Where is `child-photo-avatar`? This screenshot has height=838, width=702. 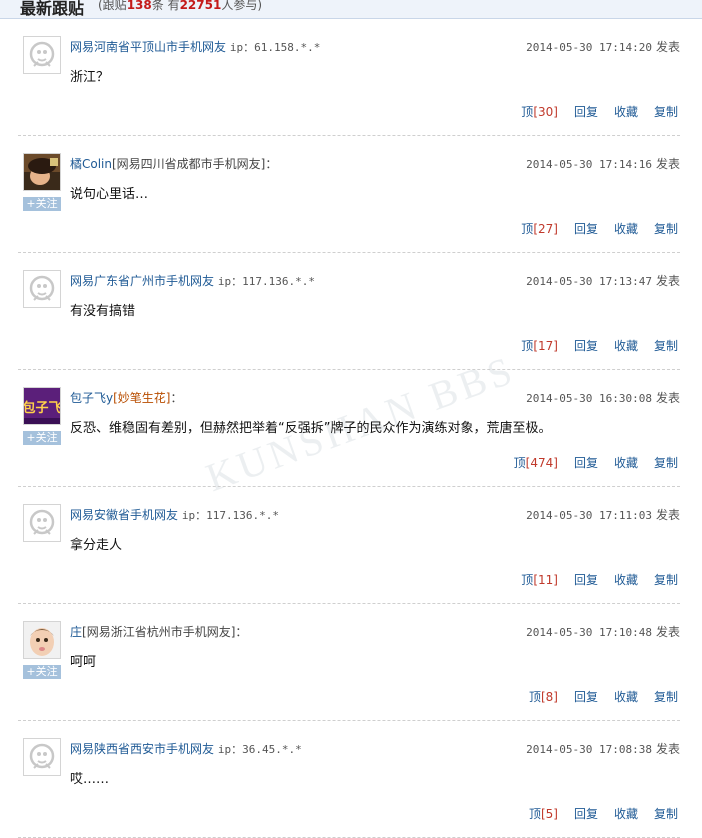 child-photo-avatar is located at coordinates (42, 640).